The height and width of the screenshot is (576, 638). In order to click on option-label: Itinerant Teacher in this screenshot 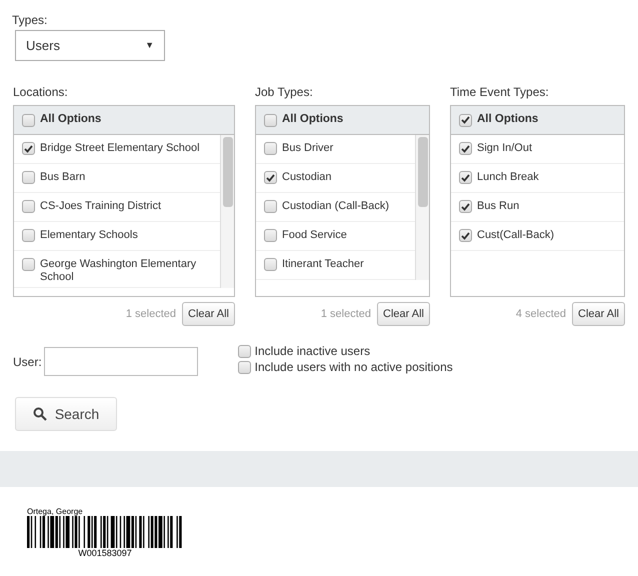, I will do `click(323, 264)`.